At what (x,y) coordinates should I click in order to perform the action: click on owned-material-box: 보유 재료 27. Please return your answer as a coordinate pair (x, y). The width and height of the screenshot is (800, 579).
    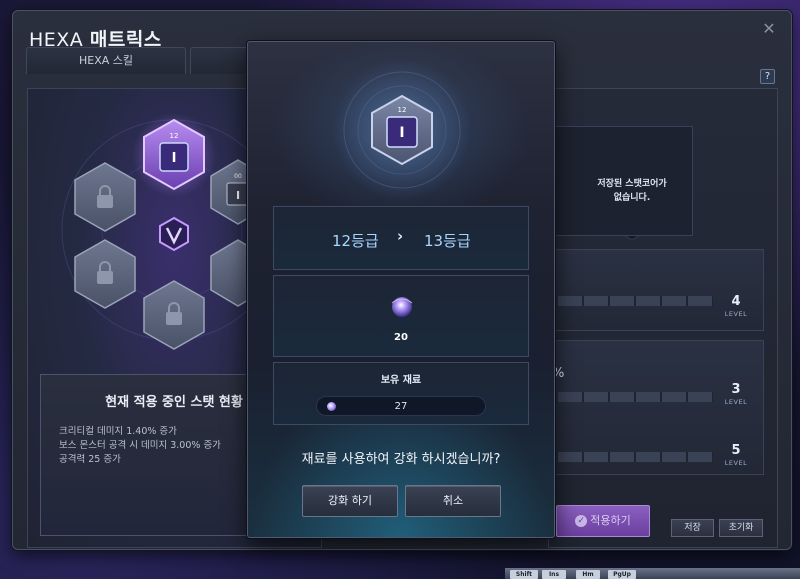
    Looking at the image, I should click on (401, 393).